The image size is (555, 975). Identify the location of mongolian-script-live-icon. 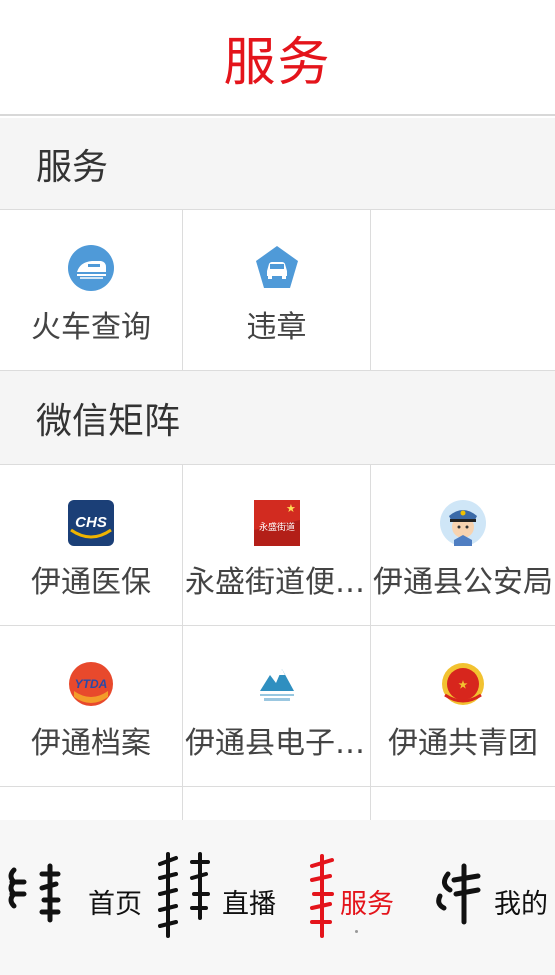
(184, 895).